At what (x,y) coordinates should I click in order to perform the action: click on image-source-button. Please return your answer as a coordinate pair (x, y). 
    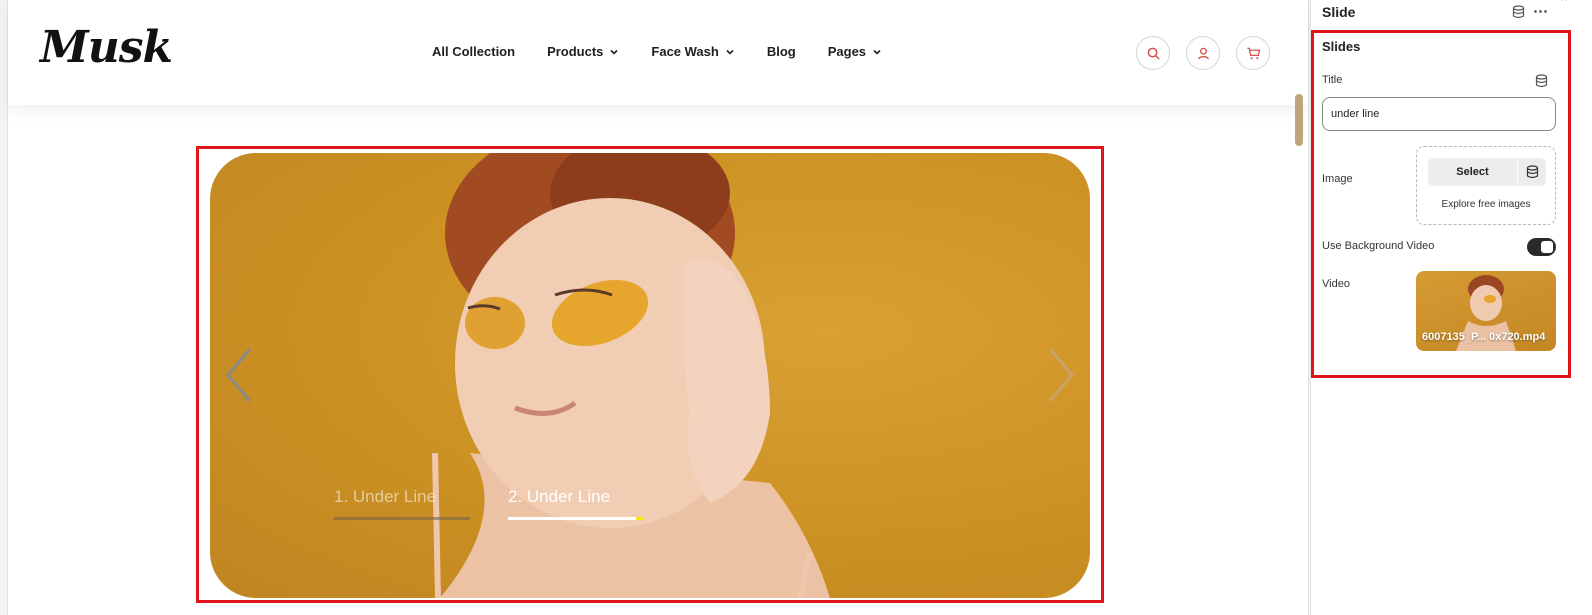
    Looking at the image, I should click on (1532, 172).